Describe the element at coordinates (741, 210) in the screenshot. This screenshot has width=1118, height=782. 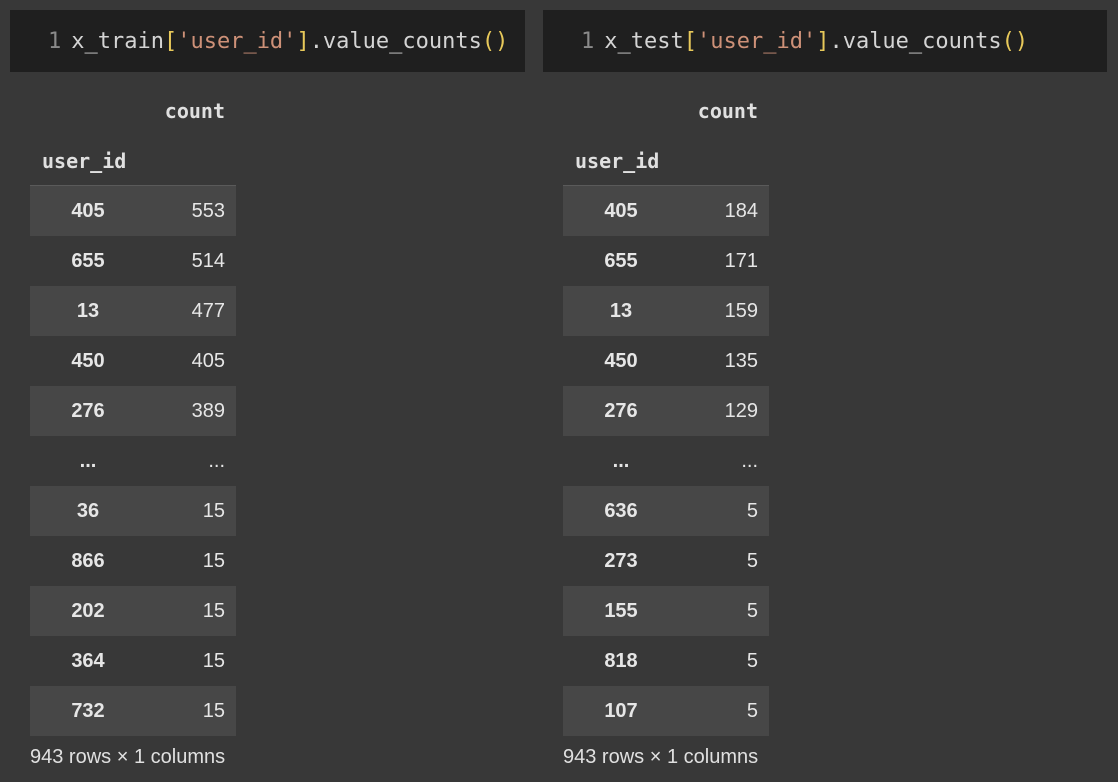
I see `row-value: 184` at that location.